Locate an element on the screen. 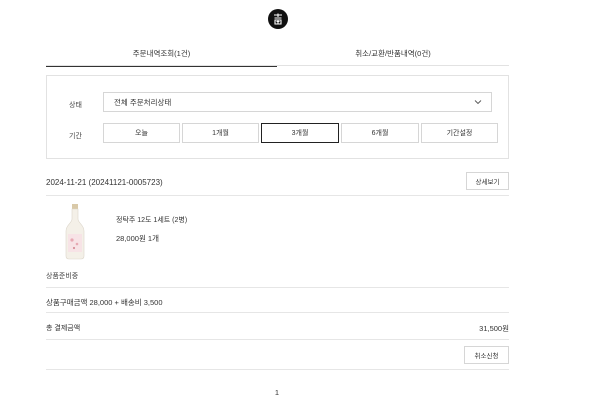 This screenshot has width=600, height=414. brand-logo is located at coordinates (278, 19).